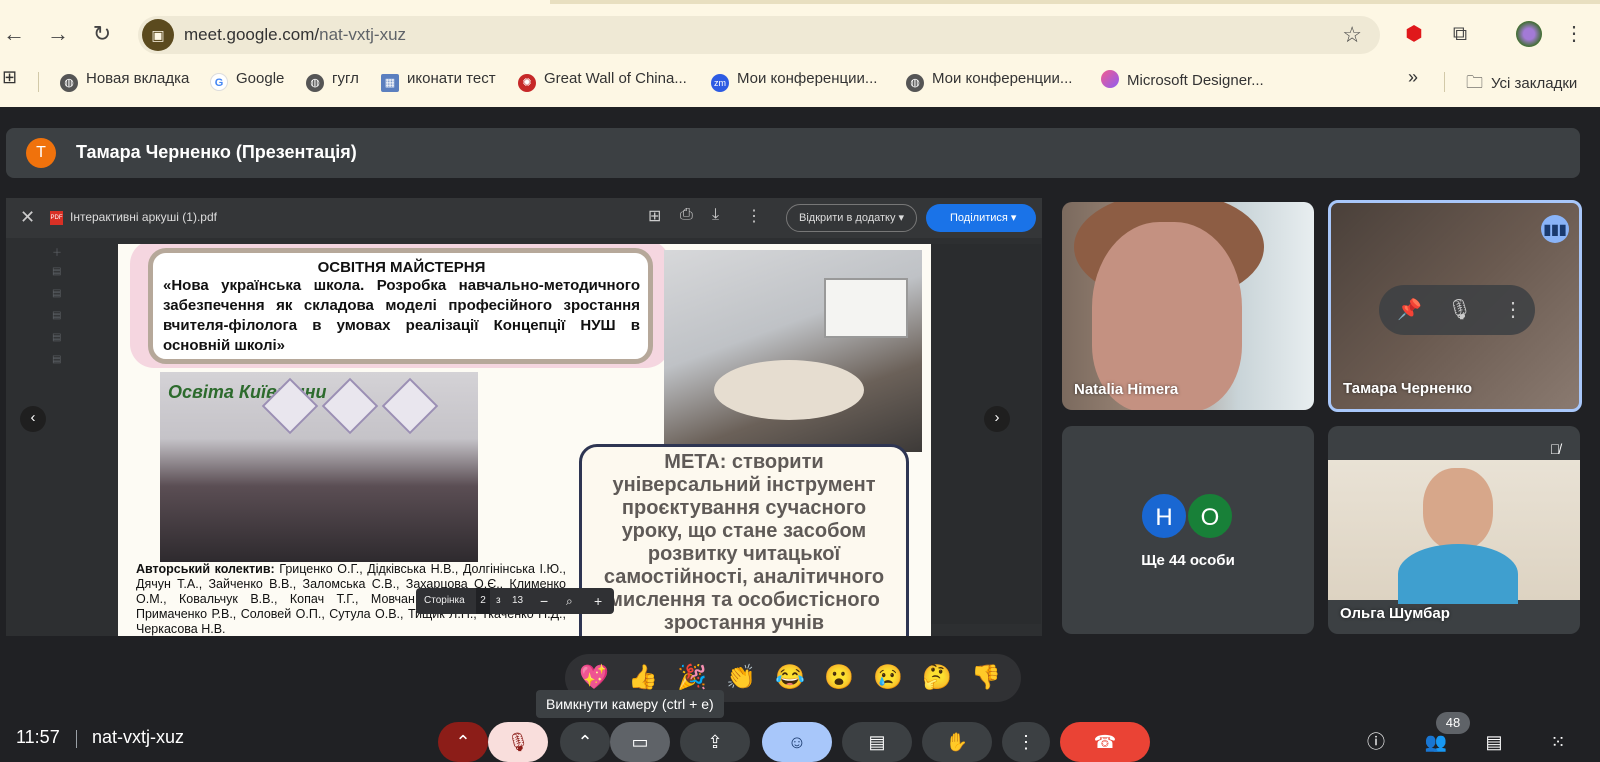 The height and width of the screenshot is (762, 1600). Describe the element at coordinates (252, 34) in the screenshot. I see `url-domain: meet.google.com/` at that location.